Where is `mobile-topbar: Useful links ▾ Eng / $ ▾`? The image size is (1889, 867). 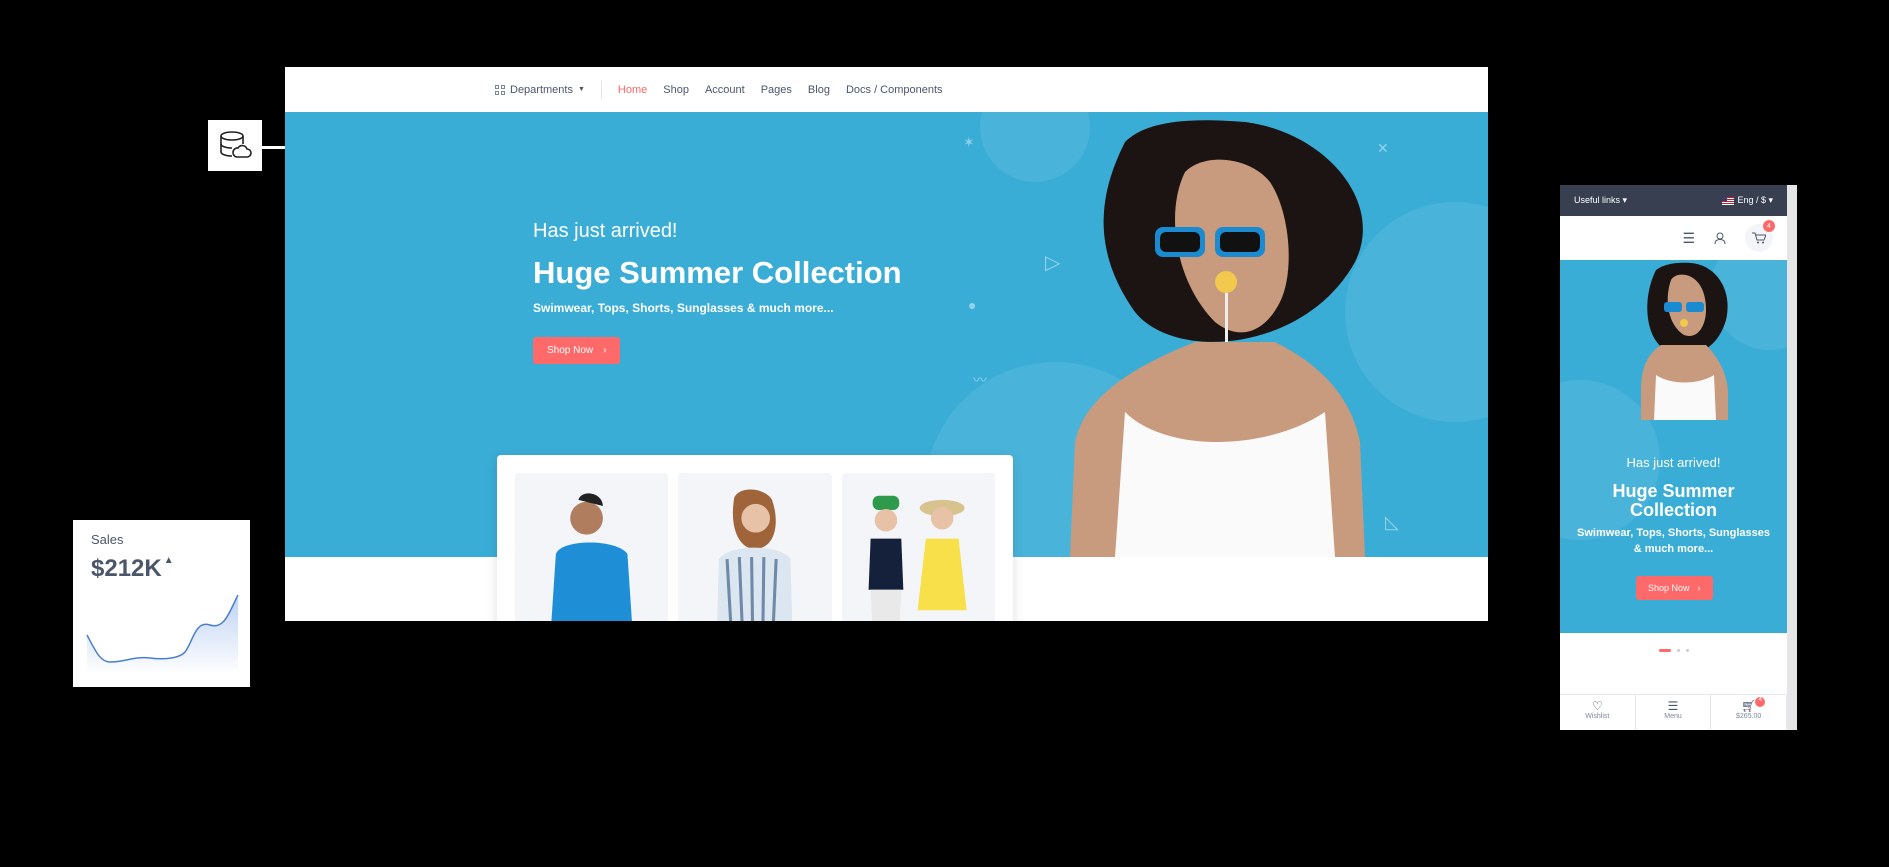 mobile-topbar: Useful links ▾ Eng / $ ▾ is located at coordinates (1673, 200).